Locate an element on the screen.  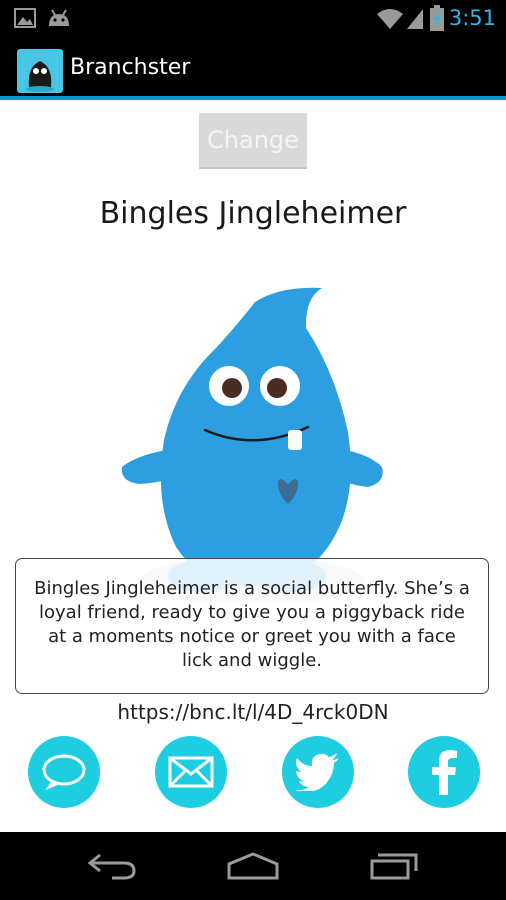
battery-icon is located at coordinates (437, 18).